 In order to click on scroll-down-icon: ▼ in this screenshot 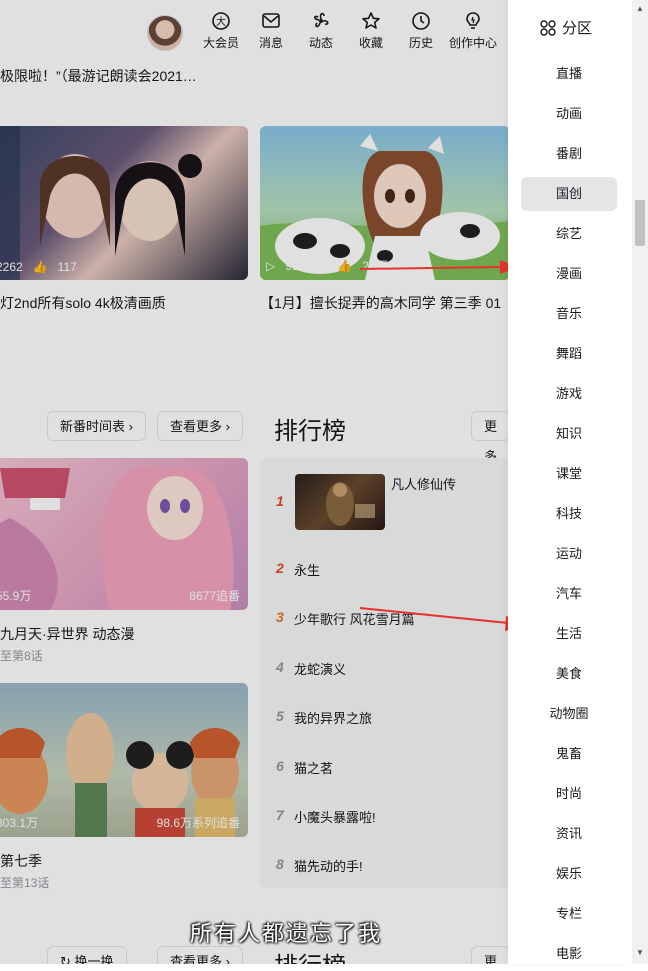, I will do `click(640, 952)`.